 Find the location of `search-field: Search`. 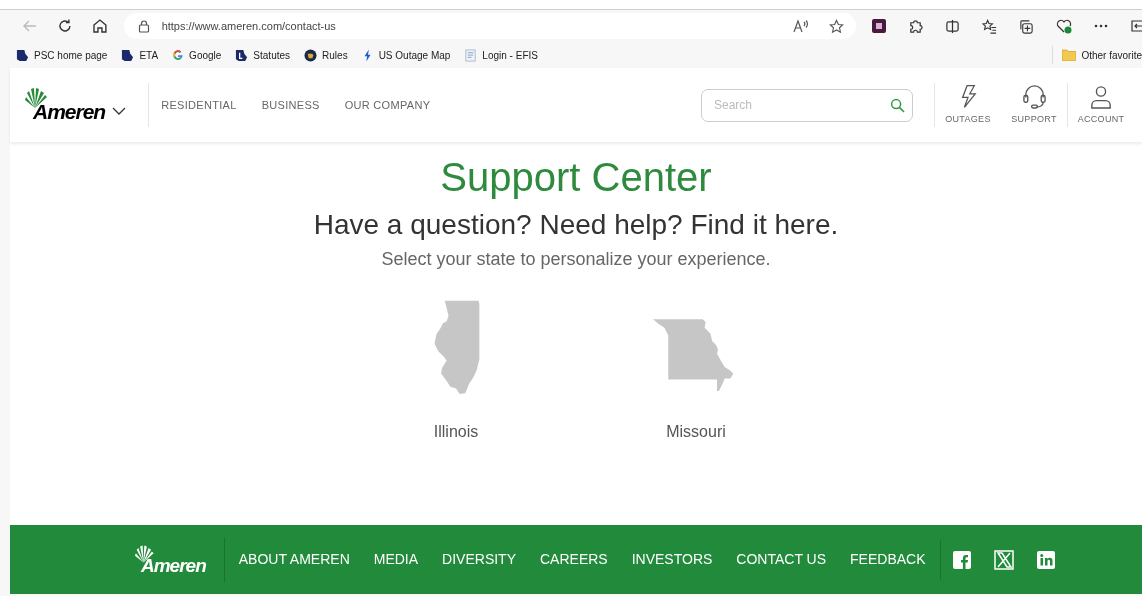

search-field: Search is located at coordinates (807, 105).